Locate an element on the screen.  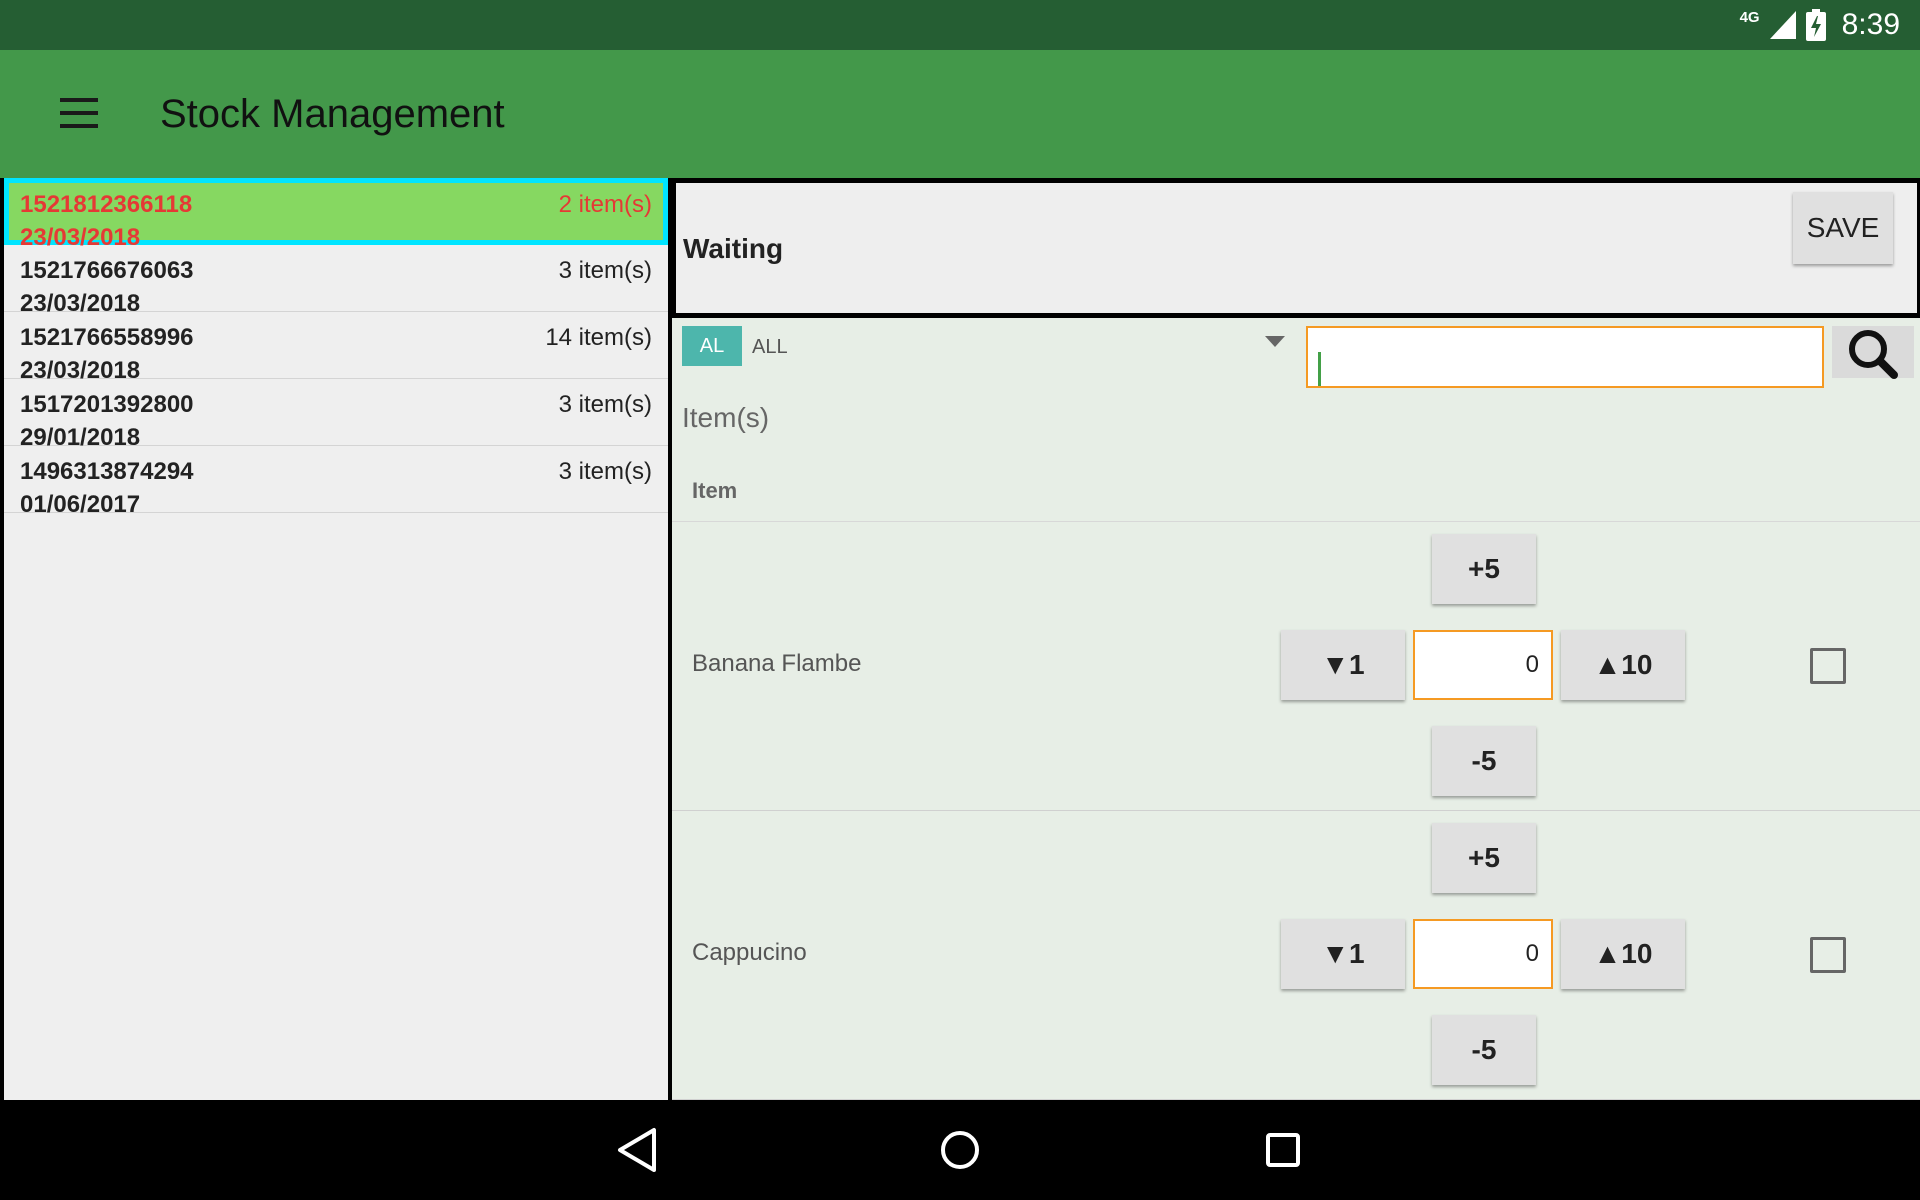
order-id: 1496313874294 is located at coordinates (107, 471).